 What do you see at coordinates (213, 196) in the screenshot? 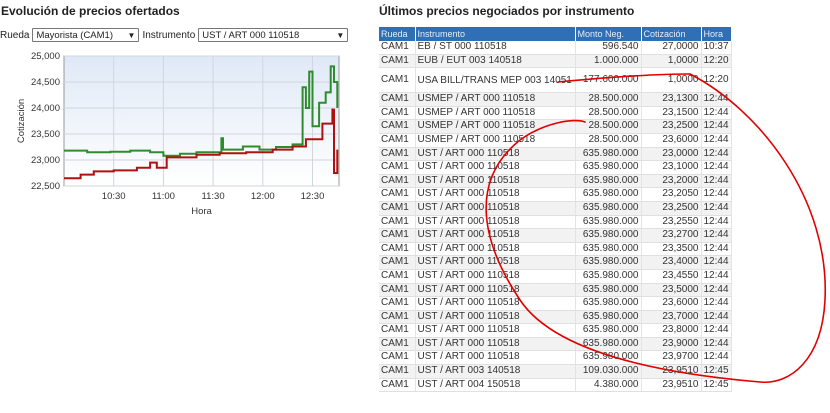
I see `x-tick-label: 11:30` at bounding box center [213, 196].